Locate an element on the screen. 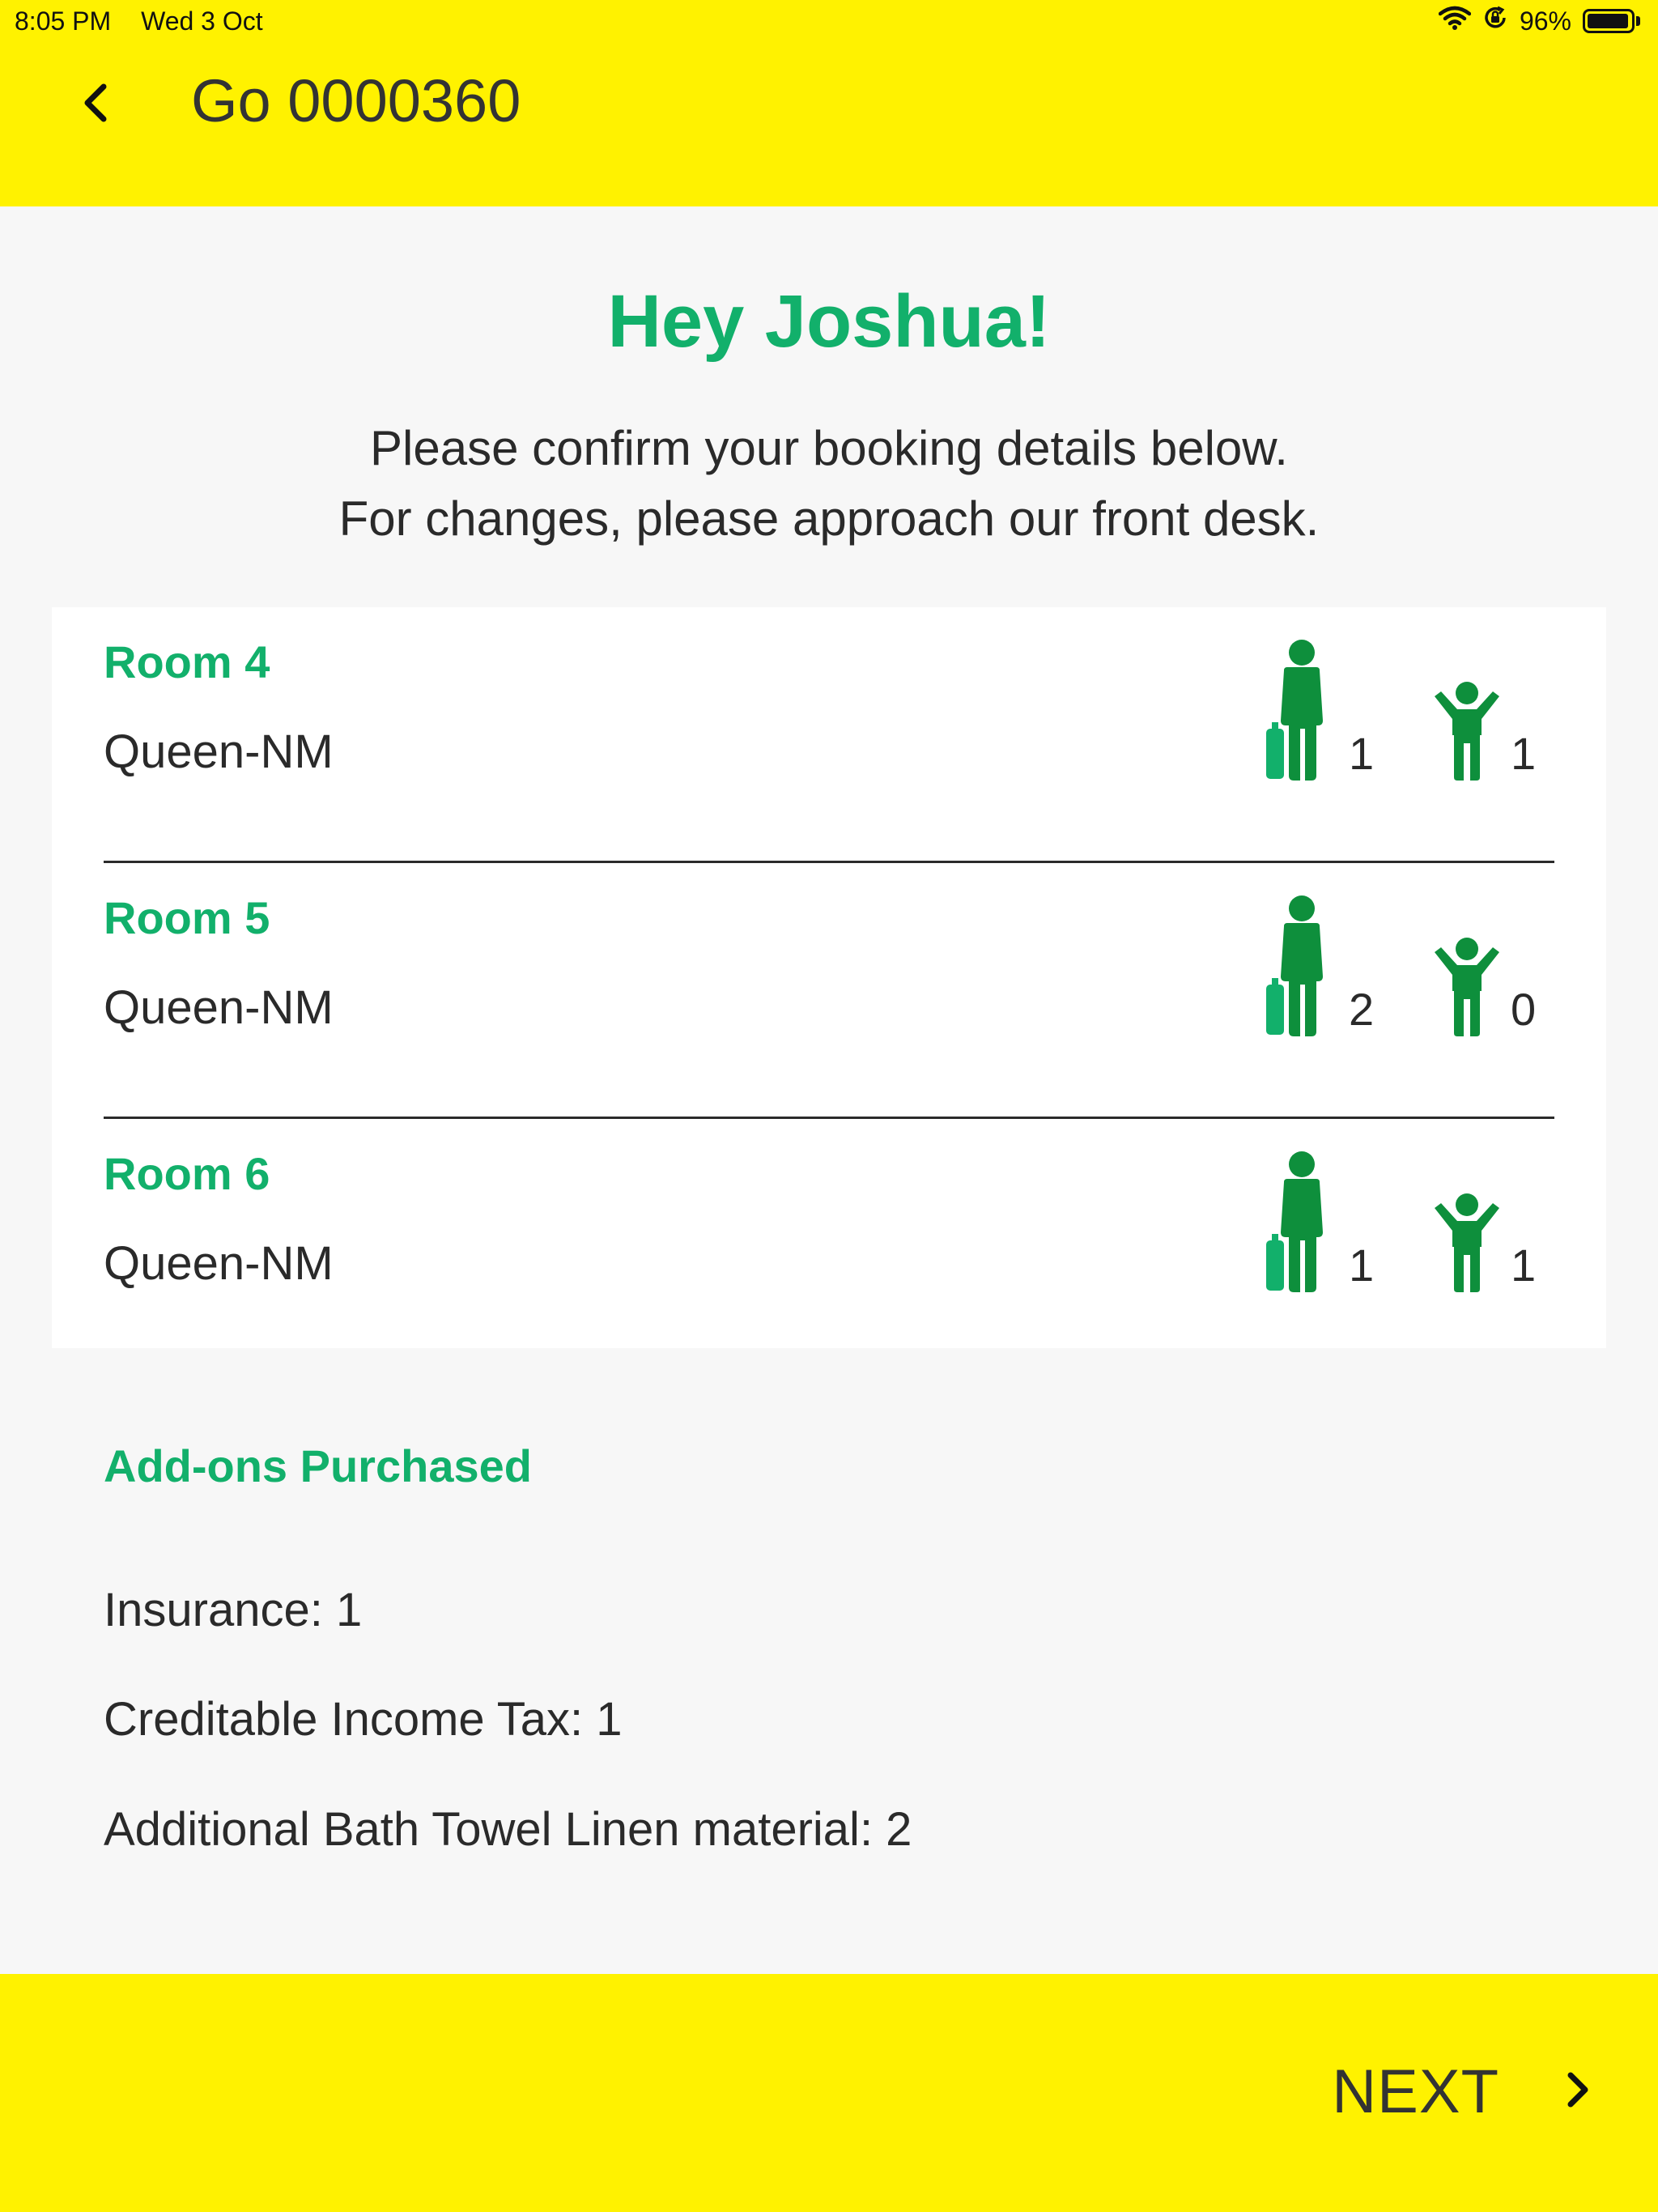  addon-item-insurance: Insurance: 1 is located at coordinates (233, 1610).